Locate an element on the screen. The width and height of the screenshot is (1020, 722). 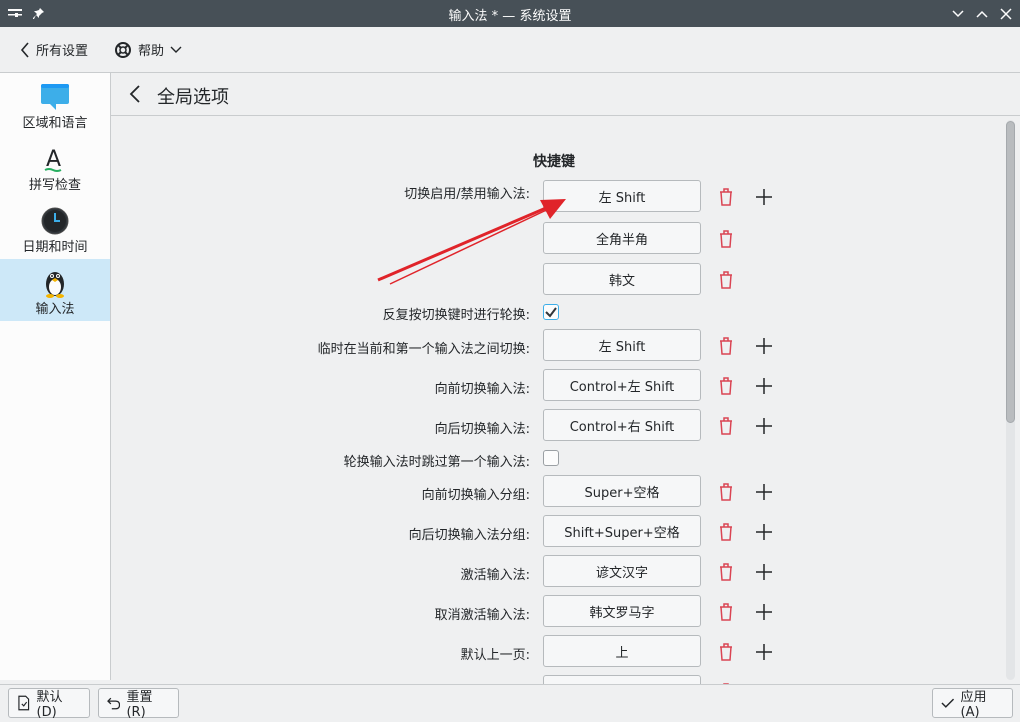
sidebar-item-date-time: 日期和时间 is located at coordinates (55, 228).